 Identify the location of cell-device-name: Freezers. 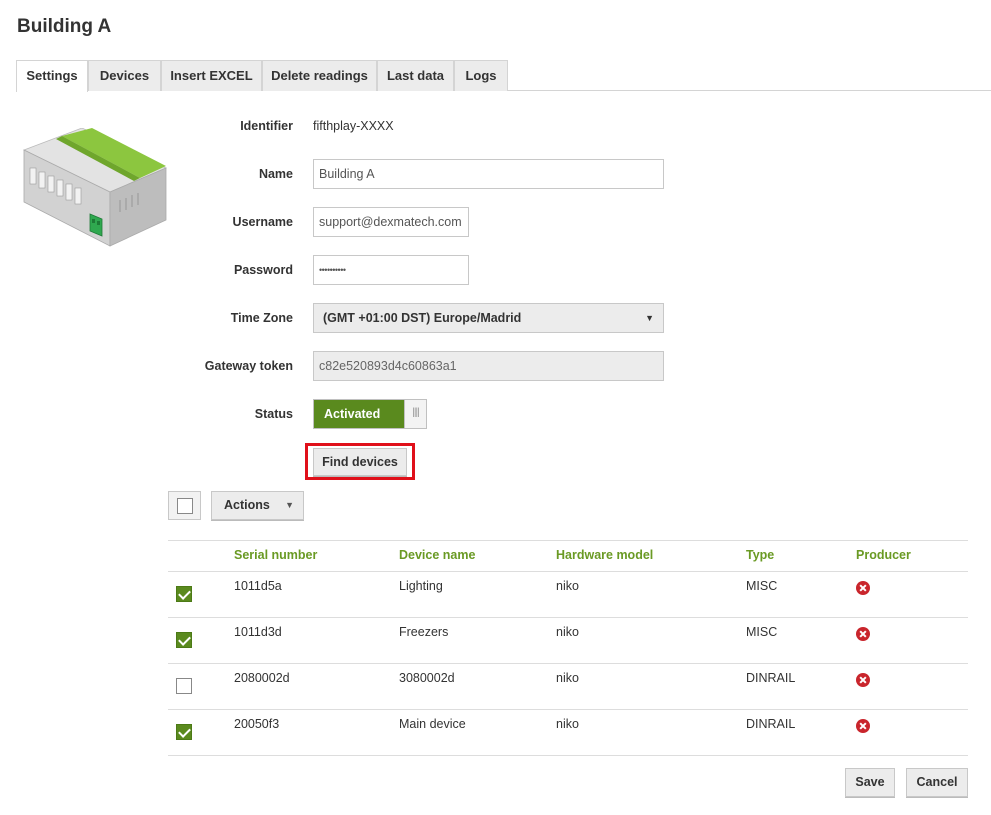
(424, 632).